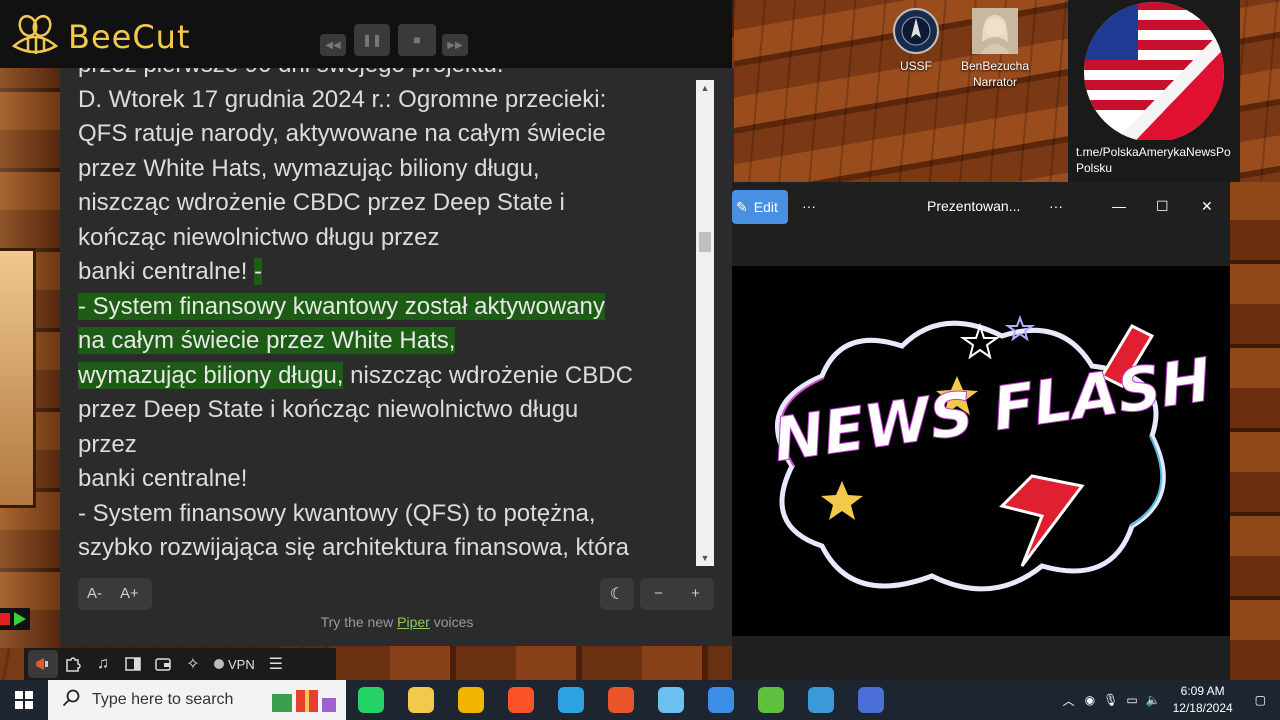 This screenshot has width=1280, height=720. What do you see at coordinates (1162, 206) in the screenshot?
I see `maximize-button: ☐` at bounding box center [1162, 206].